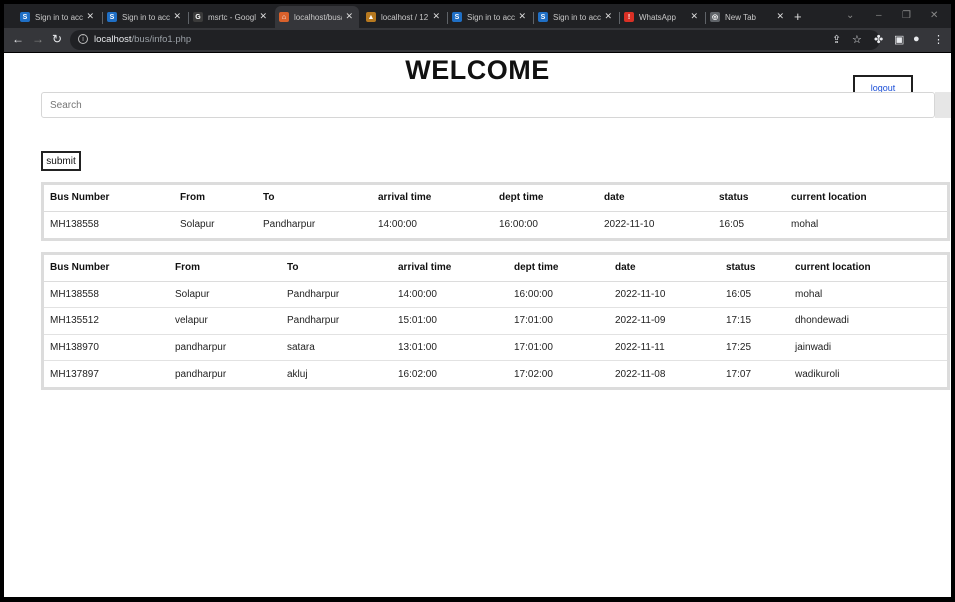  I want to click on search-scrollbar, so click(943, 105).